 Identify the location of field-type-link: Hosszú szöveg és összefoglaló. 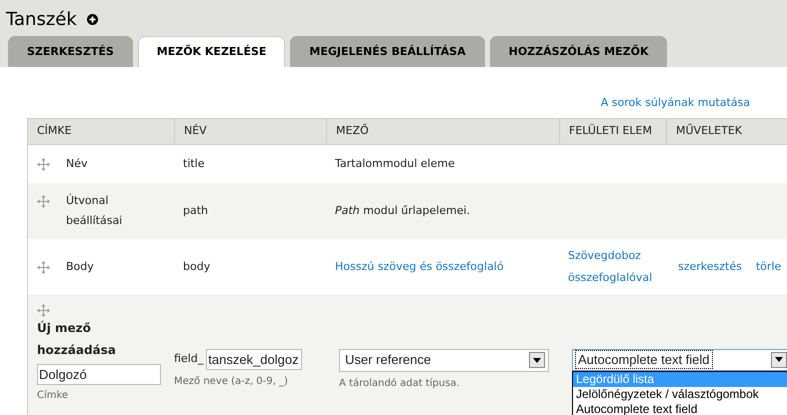
(419, 266).